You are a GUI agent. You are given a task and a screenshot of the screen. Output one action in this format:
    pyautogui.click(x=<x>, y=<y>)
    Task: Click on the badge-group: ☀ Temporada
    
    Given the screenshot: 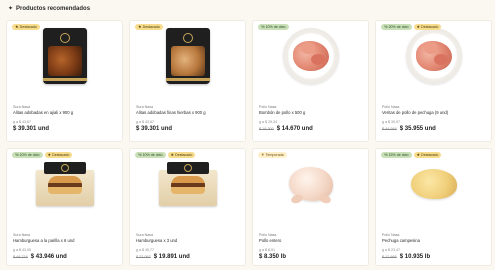 What is the action you would take?
    pyautogui.click(x=272, y=155)
    